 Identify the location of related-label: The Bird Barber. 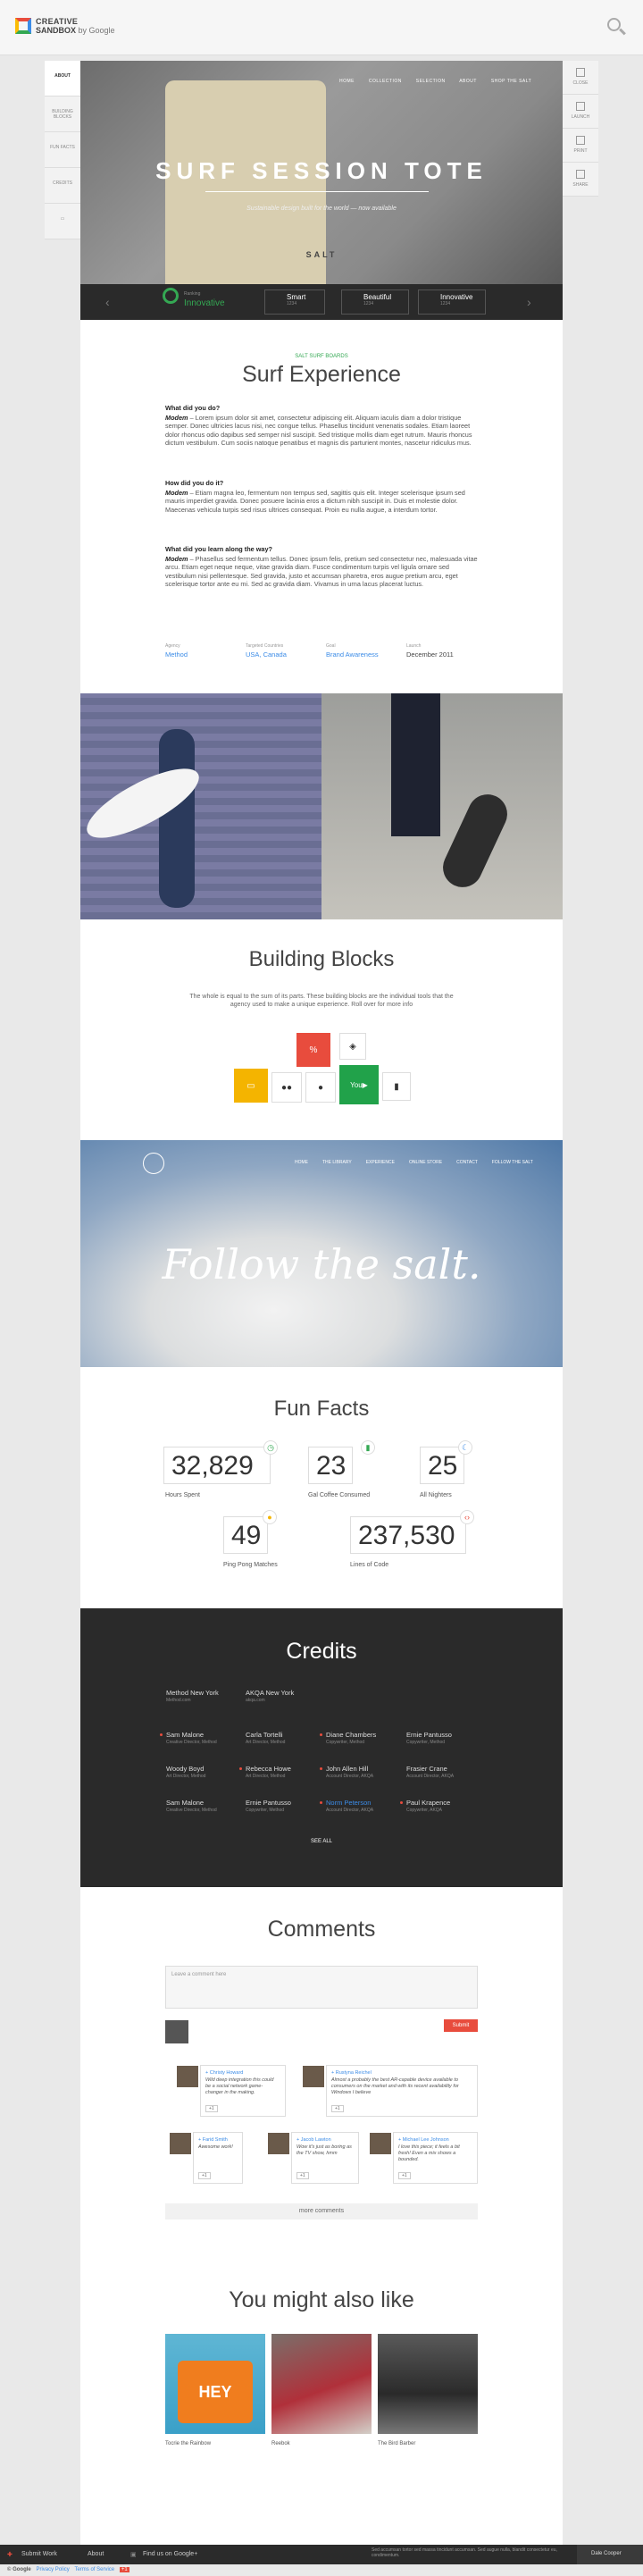
(397, 2443).